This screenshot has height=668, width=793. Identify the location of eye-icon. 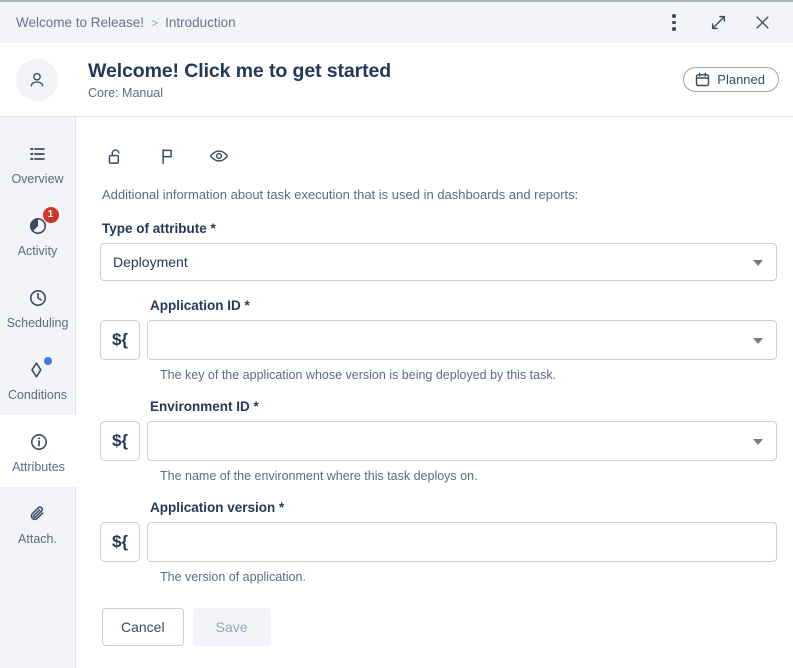
(219, 156).